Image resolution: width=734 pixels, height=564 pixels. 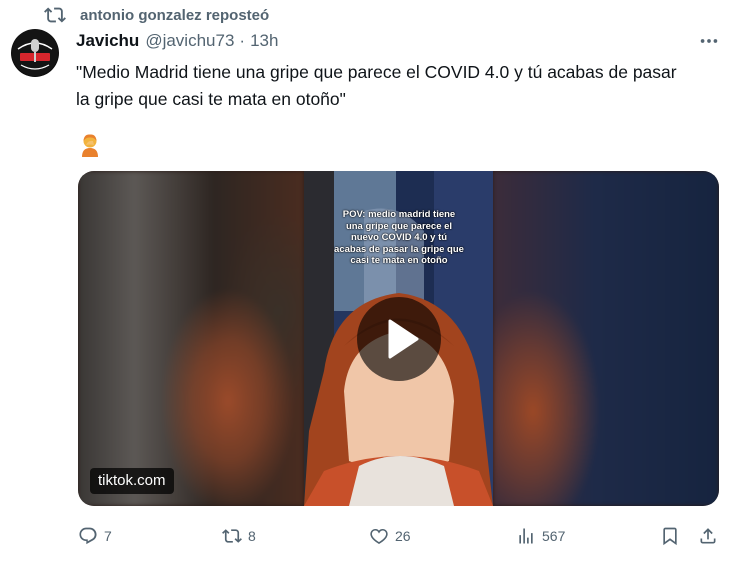 I want to click on play-icon, so click(x=403, y=339).